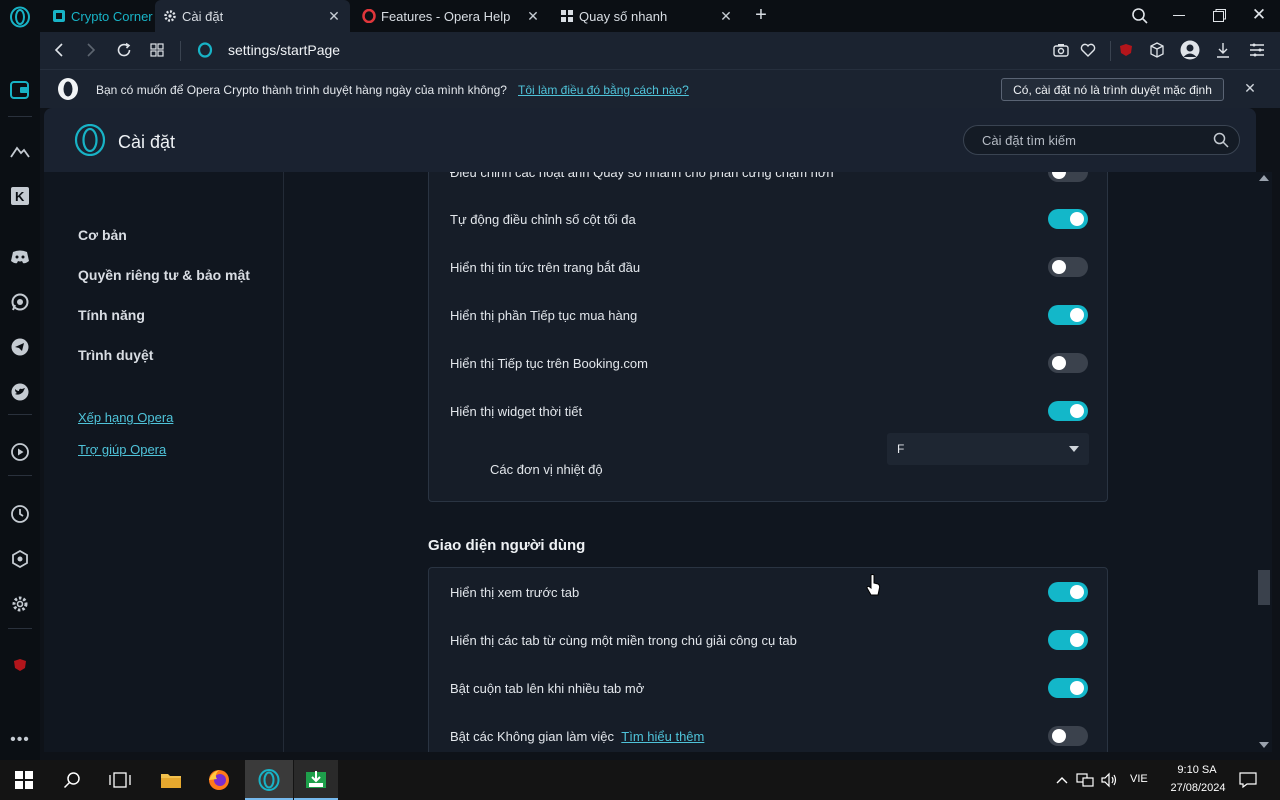 This screenshot has width=1280, height=800. What do you see at coordinates (20, 392) in the screenshot?
I see `twitter-icon` at bounding box center [20, 392].